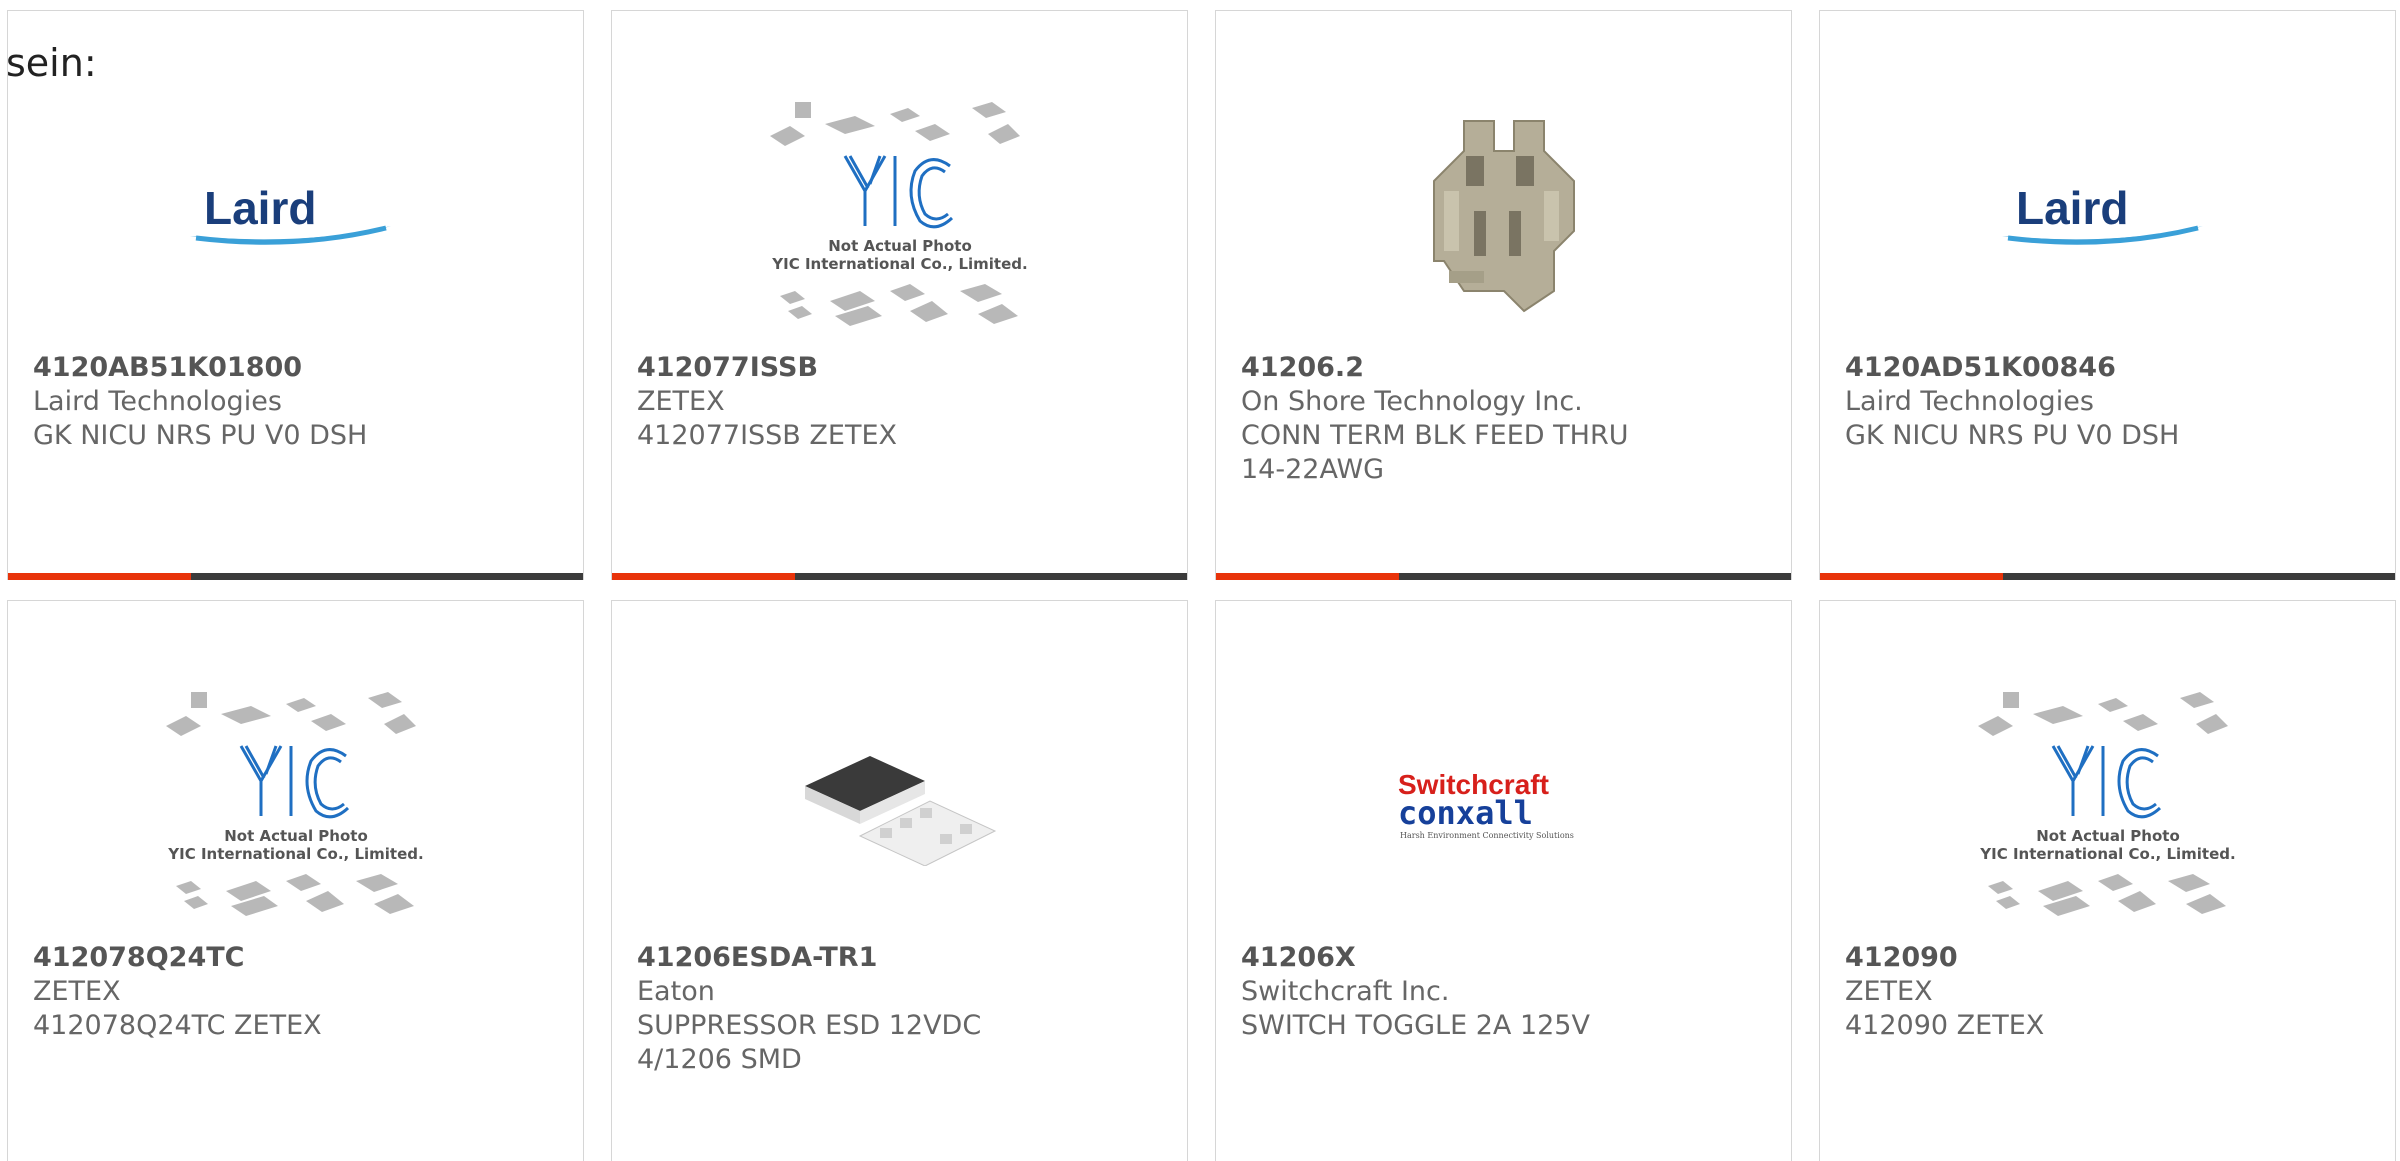 This screenshot has width=2400, height=1161. What do you see at coordinates (1487, 835) in the screenshot?
I see `svg-text:Harsh Environment Connectivity: Harsh Environment Connectivity Solutions` at bounding box center [1487, 835].